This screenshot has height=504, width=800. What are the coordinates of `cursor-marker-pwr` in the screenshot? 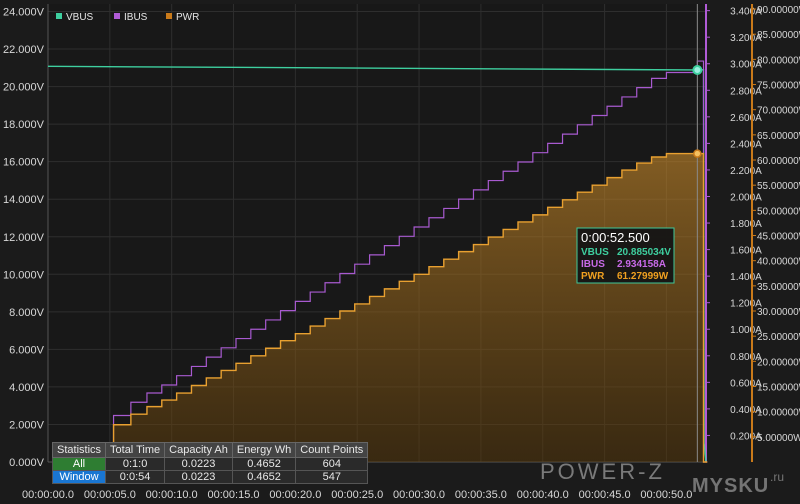 It's located at (697, 153).